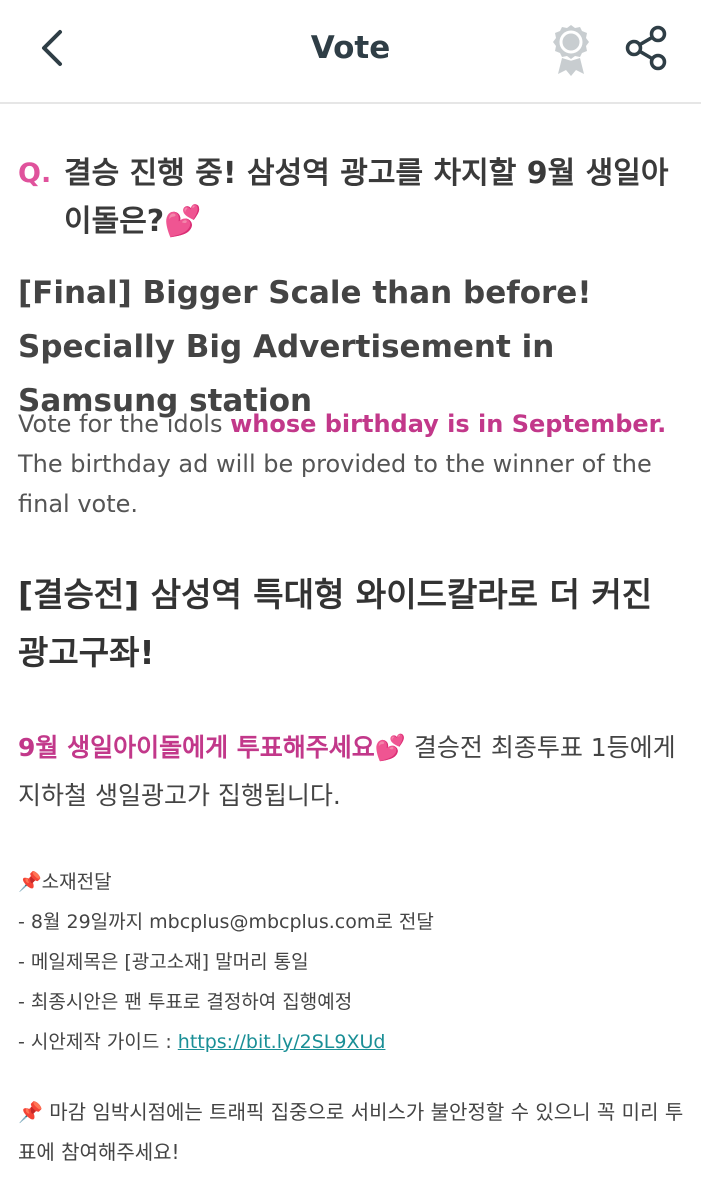 Image resolution: width=701 pixels, height=1200 pixels. What do you see at coordinates (124, 424) in the screenshot?
I see `description-english-start: Vote for the idols` at bounding box center [124, 424].